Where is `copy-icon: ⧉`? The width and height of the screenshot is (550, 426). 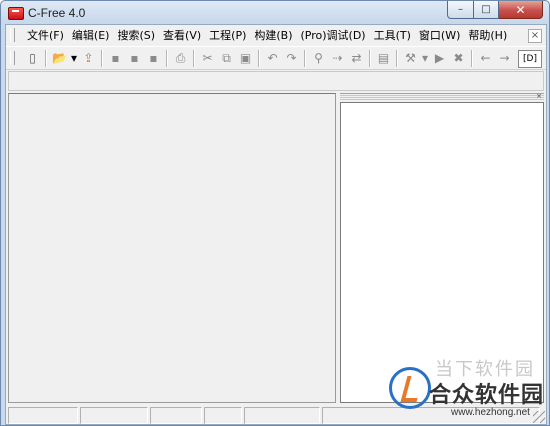 copy-icon: ⧉ is located at coordinates (226, 58).